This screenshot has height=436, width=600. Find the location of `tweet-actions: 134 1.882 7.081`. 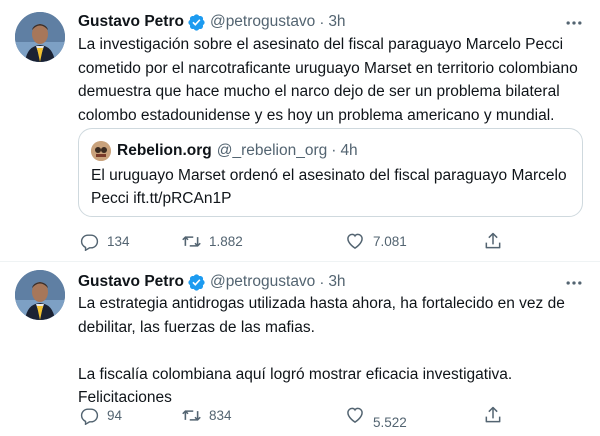

tweet-actions: 134 1.882 7.081 is located at coordinates (291, 241).